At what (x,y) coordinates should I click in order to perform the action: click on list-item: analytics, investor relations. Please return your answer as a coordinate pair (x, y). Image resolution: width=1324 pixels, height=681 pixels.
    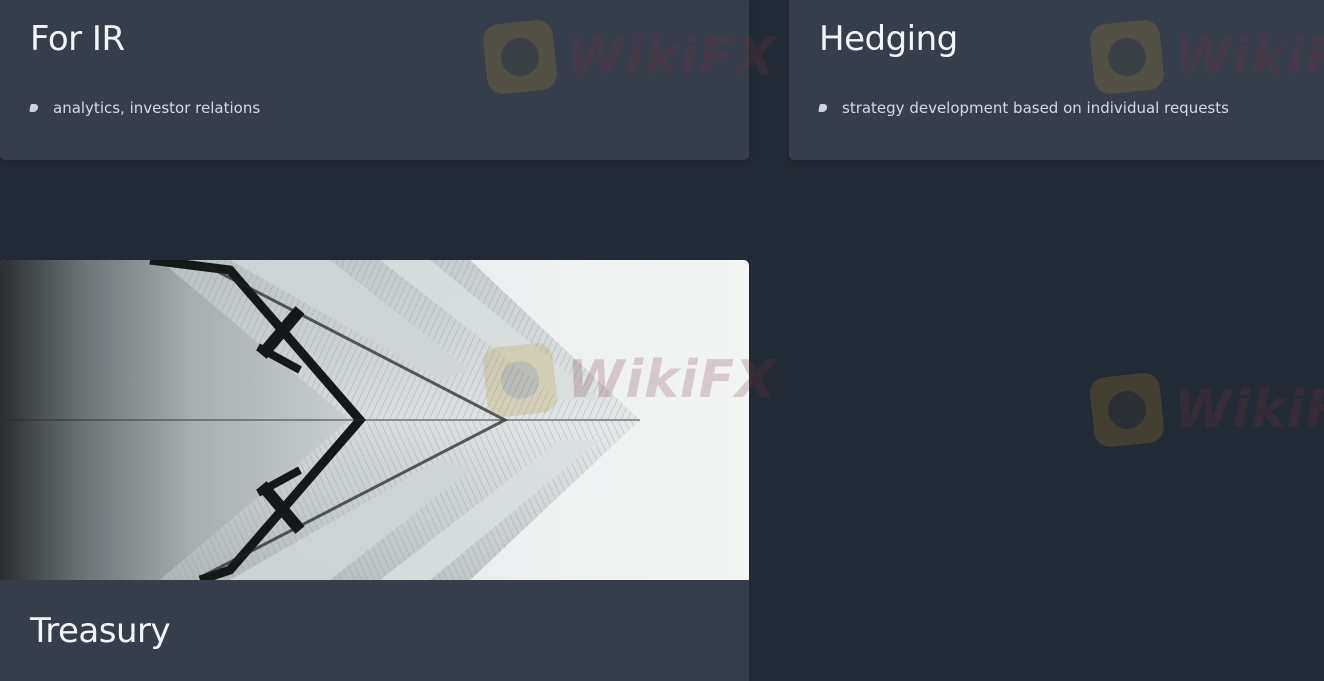
    Looking at the image, I should click on (145, 108).